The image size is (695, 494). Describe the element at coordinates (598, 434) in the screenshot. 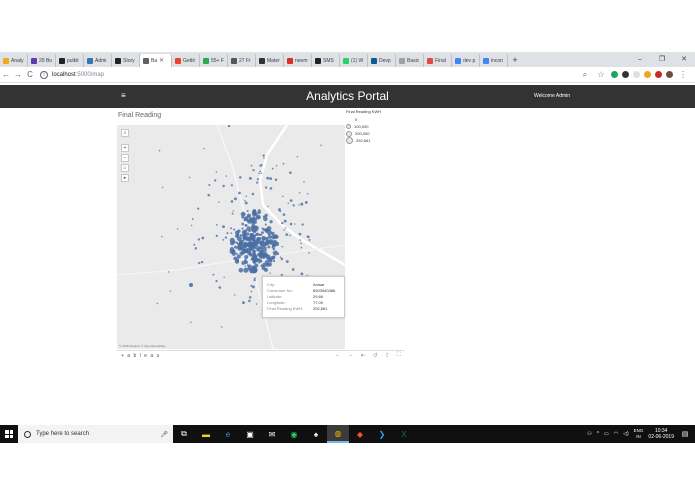

I see `tray-chevron-icon: ^` at that location.